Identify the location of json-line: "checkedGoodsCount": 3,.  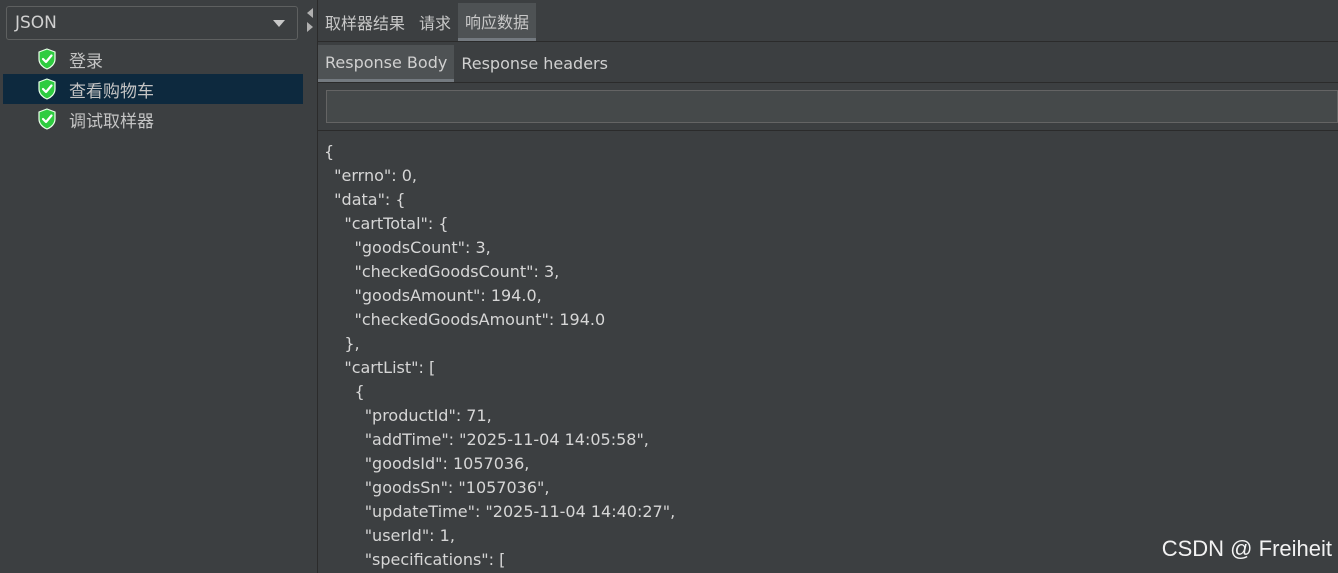
(442, 271).